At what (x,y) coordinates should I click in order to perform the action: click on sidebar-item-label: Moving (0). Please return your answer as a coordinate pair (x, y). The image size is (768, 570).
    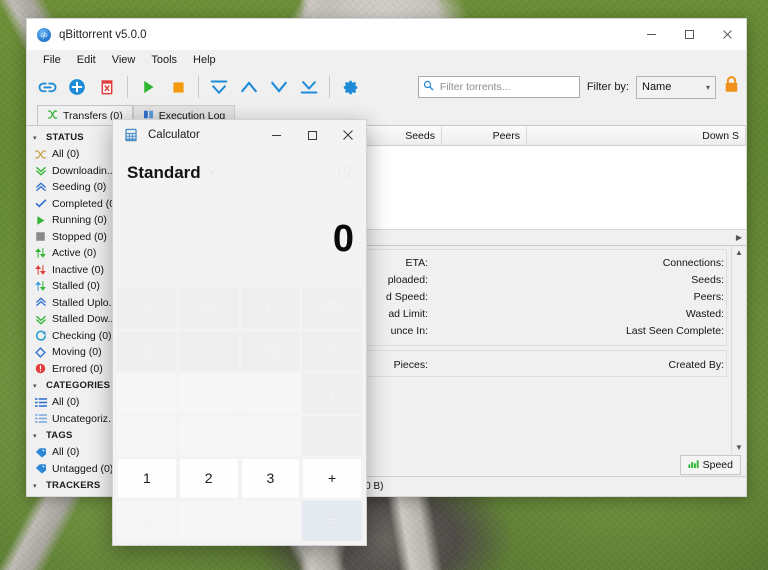
    Looking at the image, I should click on (77, 352).